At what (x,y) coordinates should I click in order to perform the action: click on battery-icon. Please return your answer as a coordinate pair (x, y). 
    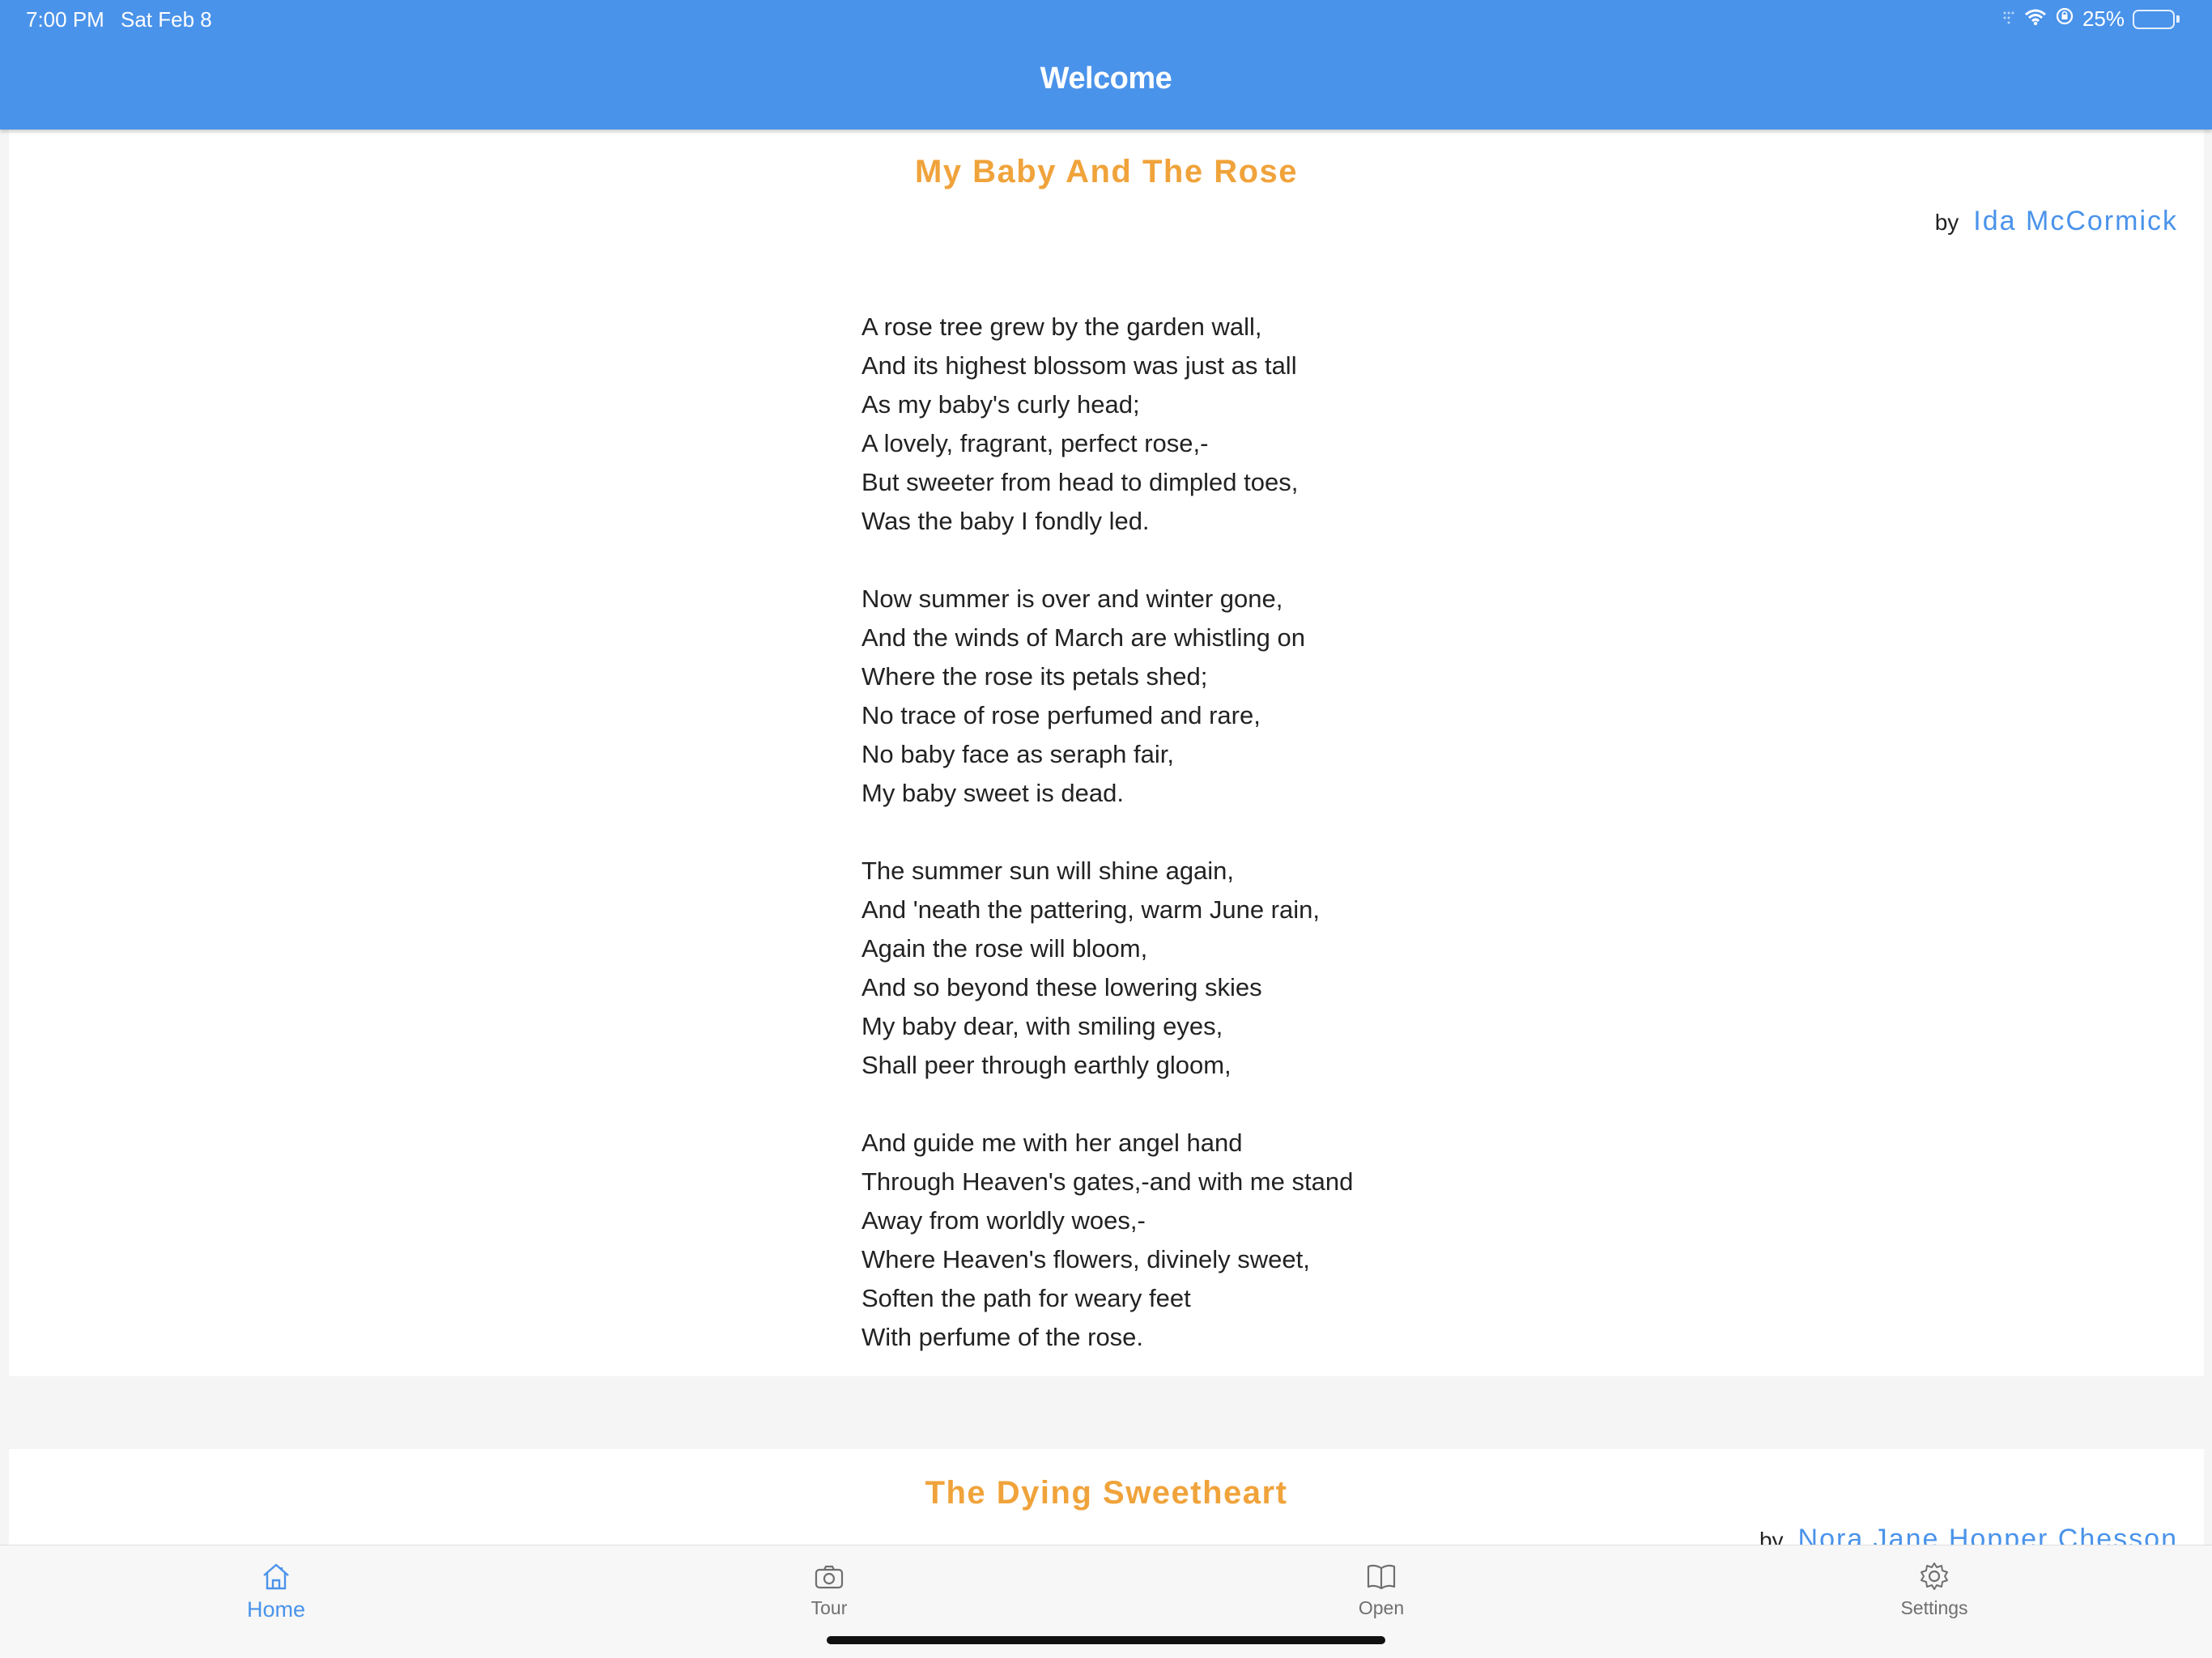
    Looking at the image, I should click on (2156, 19).